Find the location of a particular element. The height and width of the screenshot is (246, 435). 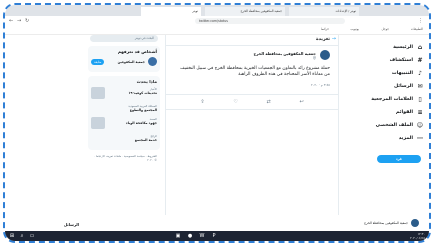

browser-tab: جمعية المكفوفين بمحافظة الخرج is located at coordinates (245, 11).